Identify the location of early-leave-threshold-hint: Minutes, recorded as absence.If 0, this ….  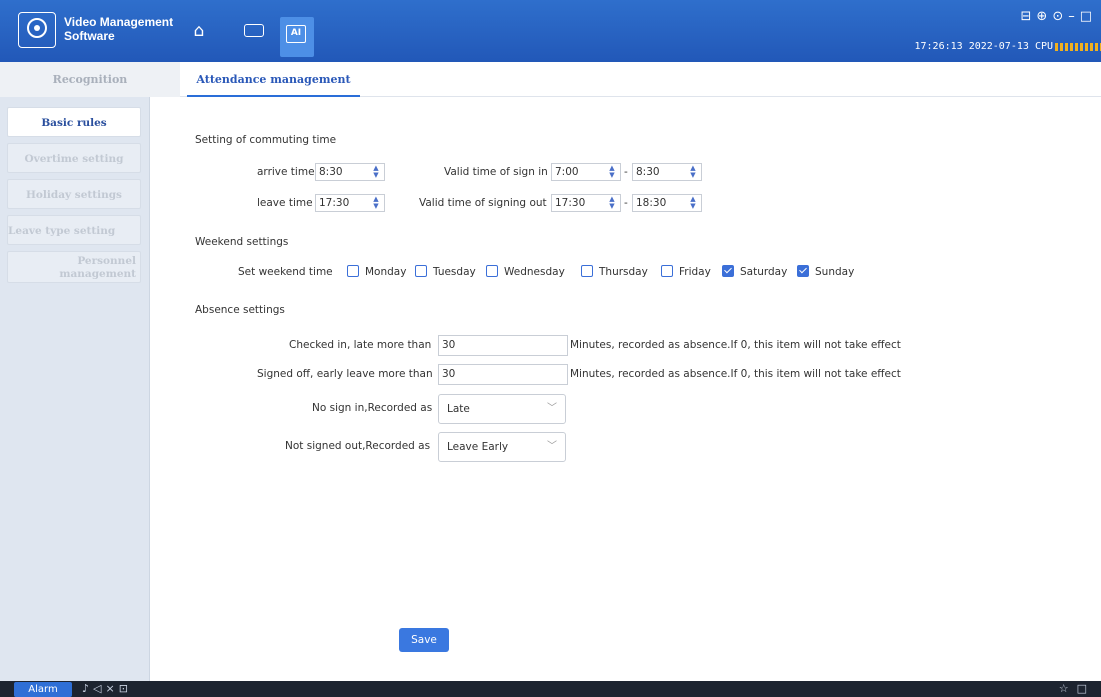
(735, 374).